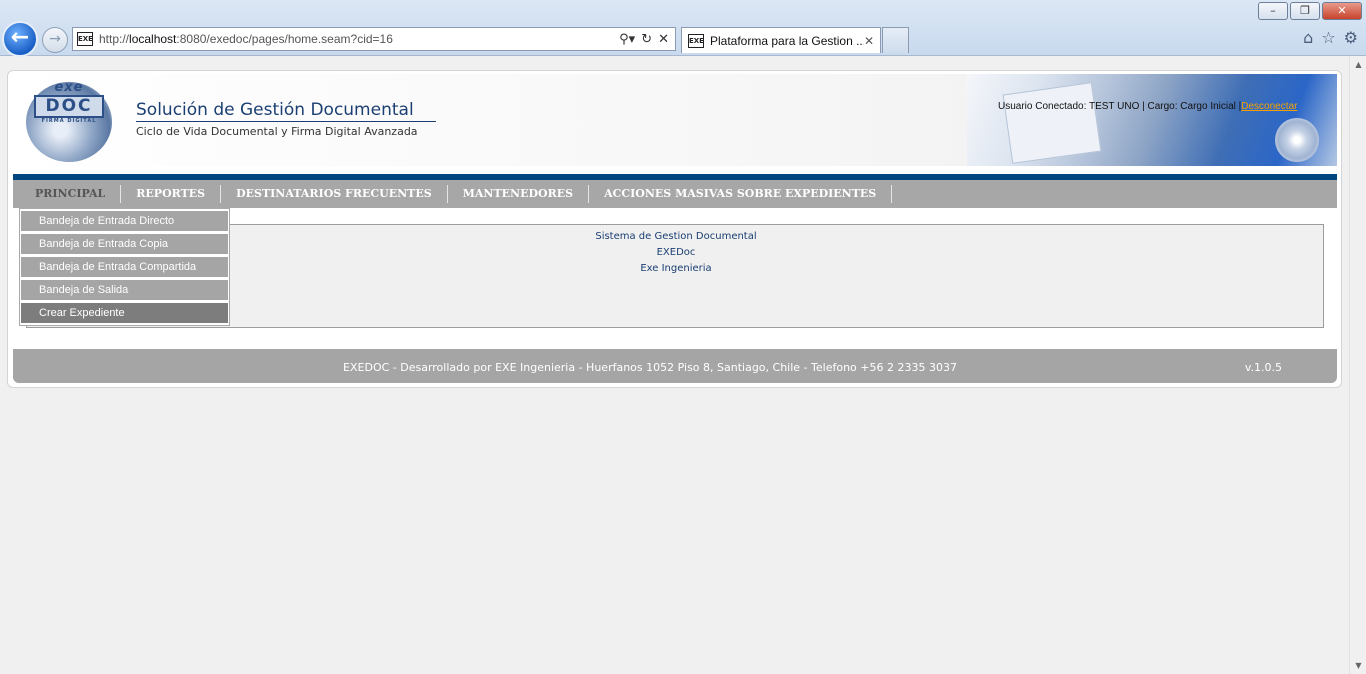 The width and height of the screenshot is (1366, 674). I want to click on forward-button: →, so click(55, 40).